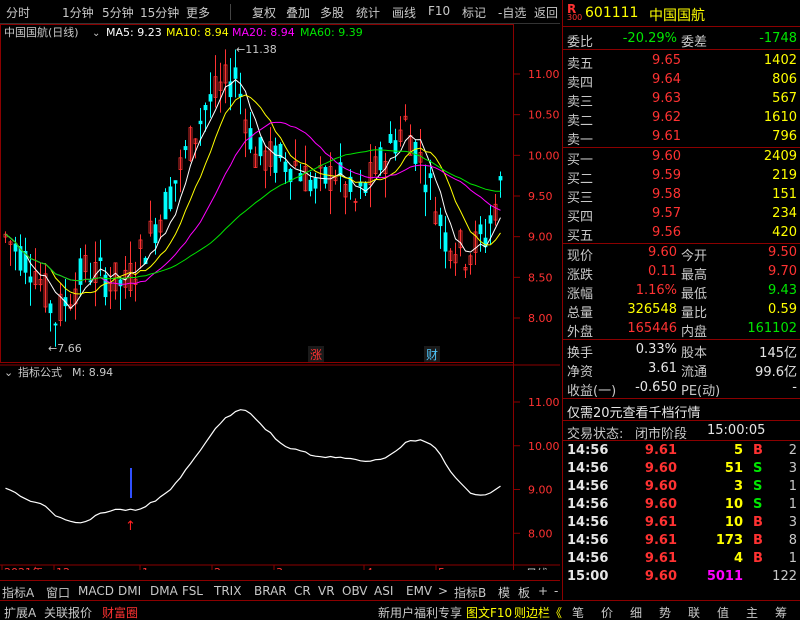 Image resolution: width=800 pixels, height=620 pixels. I want to click on promo-row: 仅需20元查看千档行情, so click(681, 411).